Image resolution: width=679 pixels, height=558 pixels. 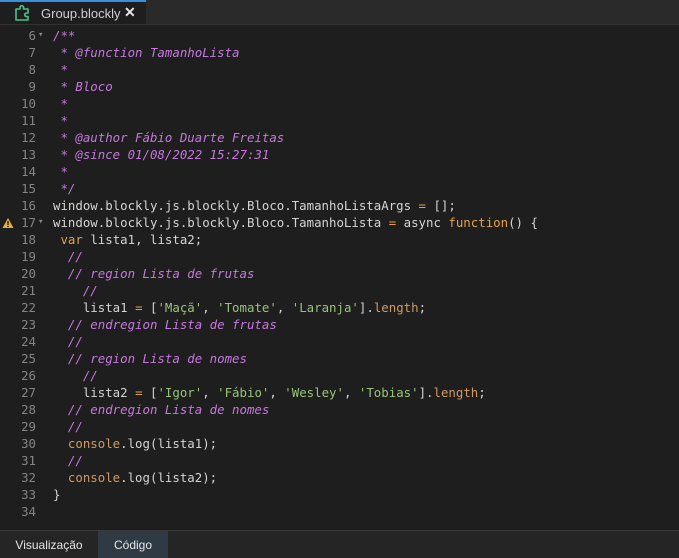 What do you see at coordinates (81, 13) in the screenshot?
I see `tab-title: Group.blockly` at bounding box center [81, 13].